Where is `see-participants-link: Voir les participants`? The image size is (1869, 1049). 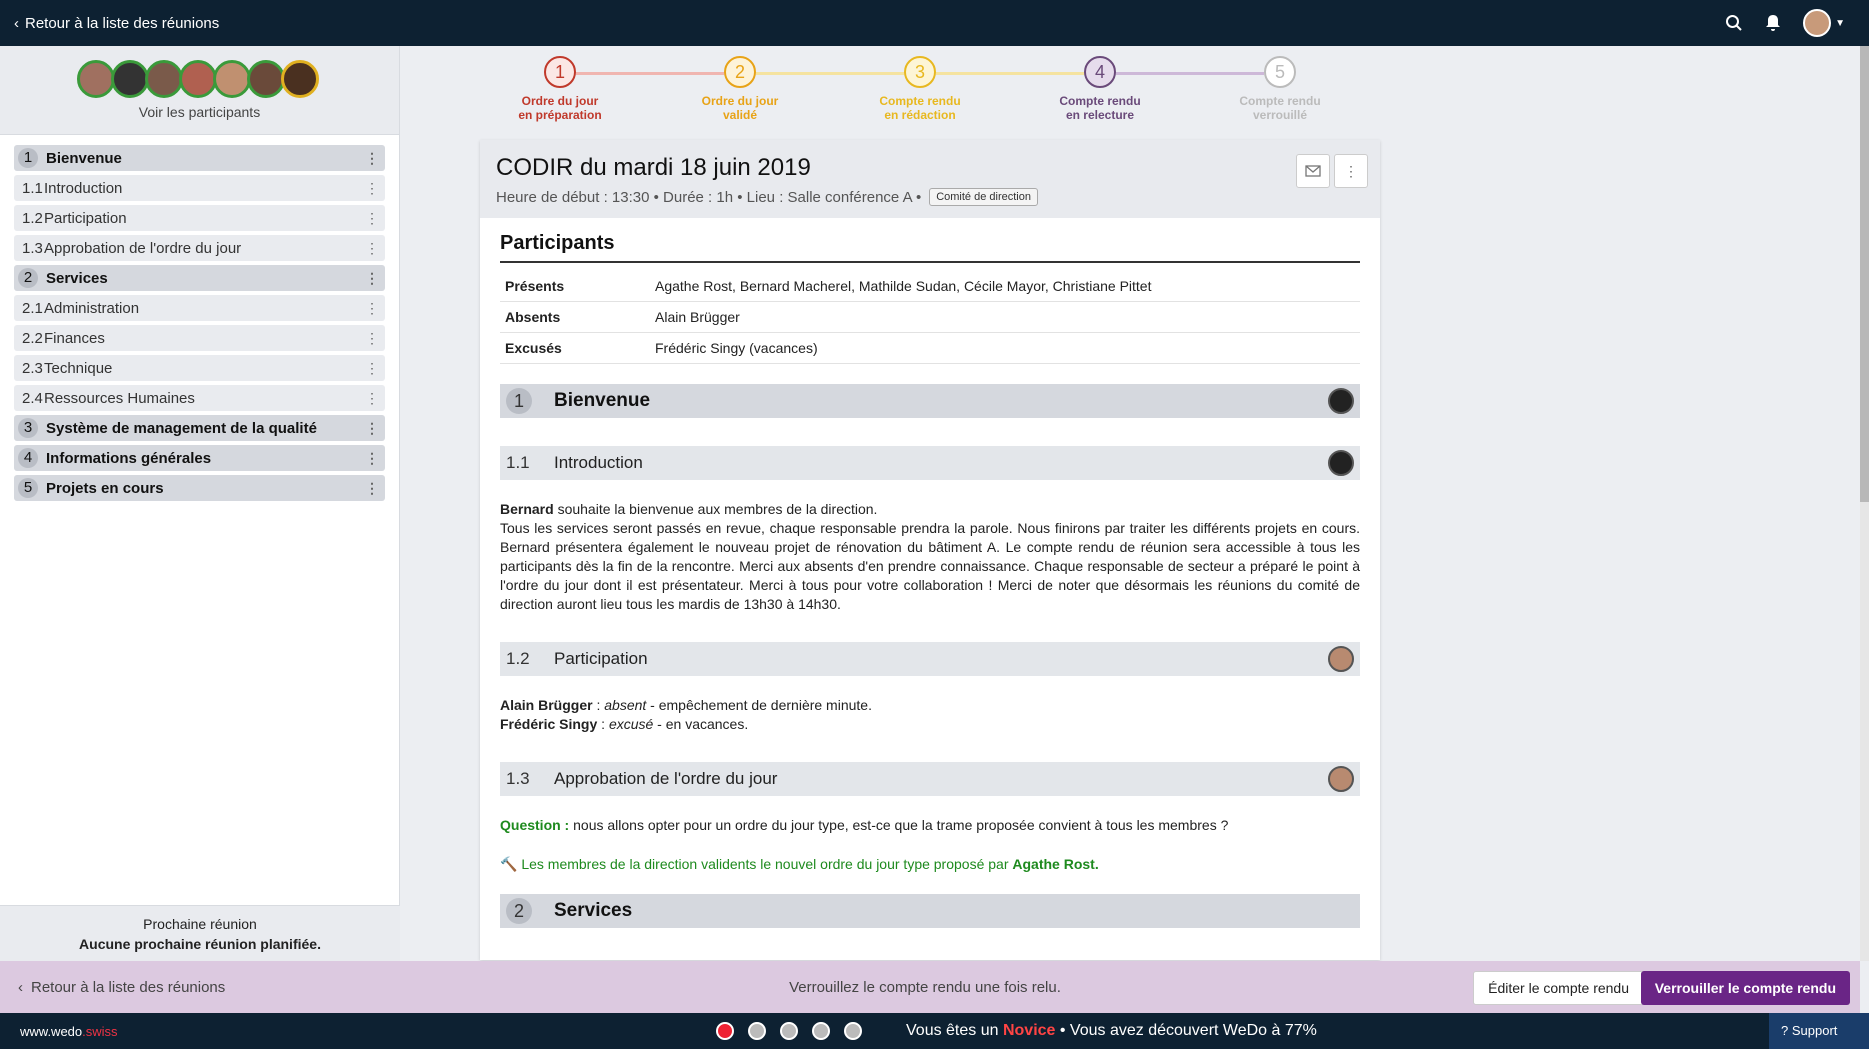
see-participants-link: Voir les participants is located at coordinates (199, 112).